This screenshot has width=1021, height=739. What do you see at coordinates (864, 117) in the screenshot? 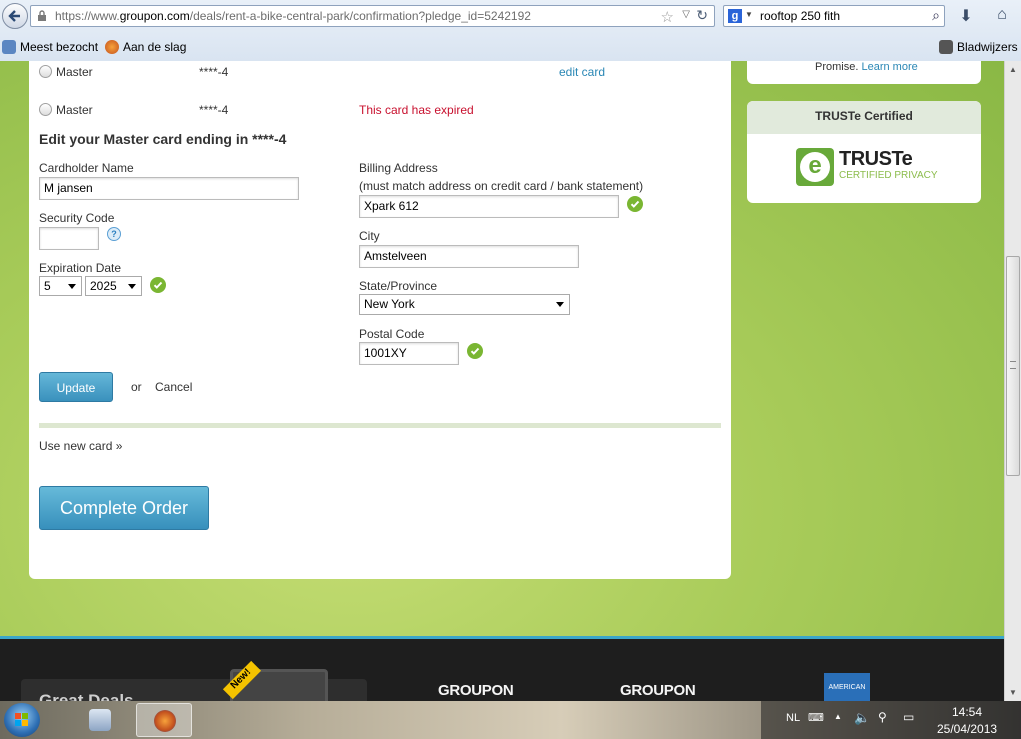
I see `truste-heading: TRUSTe Certified` at bounding box center [864, 117].